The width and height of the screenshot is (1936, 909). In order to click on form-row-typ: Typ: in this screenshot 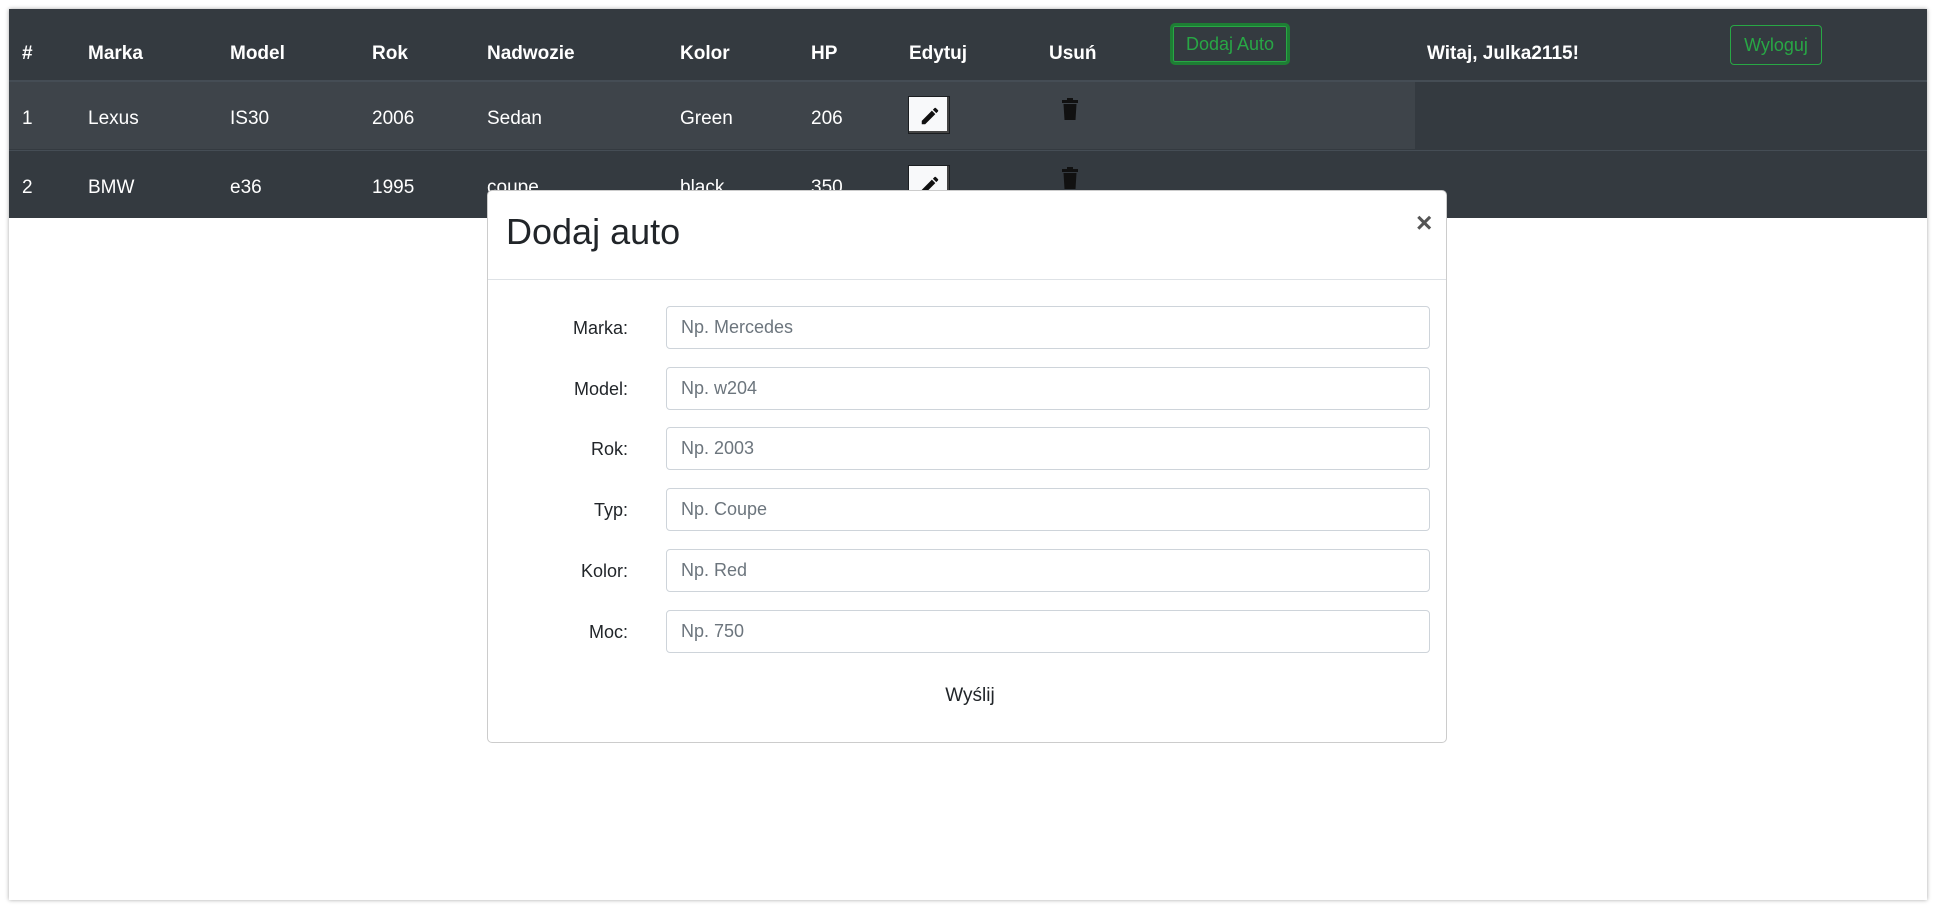, I will do `click(967, 510)`.